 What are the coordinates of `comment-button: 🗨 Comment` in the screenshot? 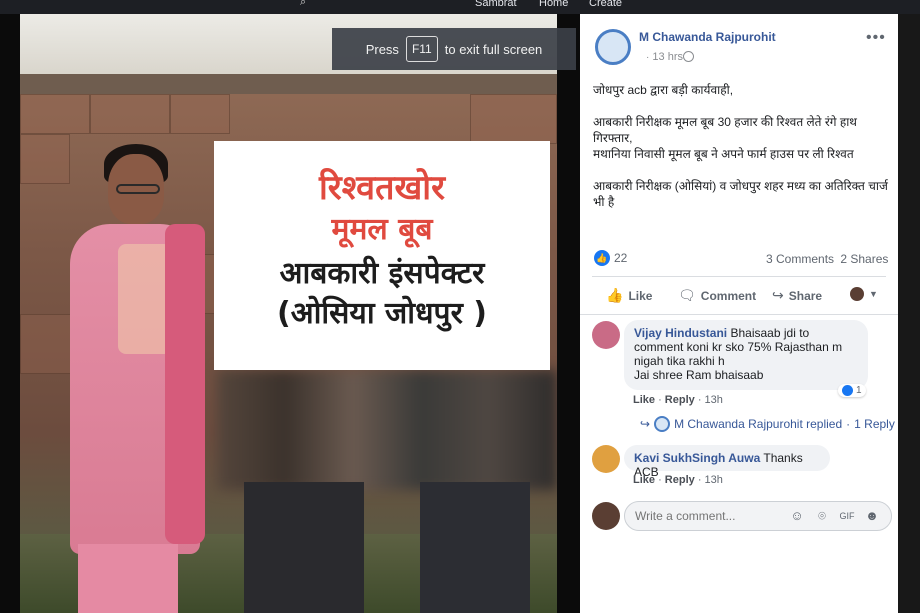 It's located at (717, 295).